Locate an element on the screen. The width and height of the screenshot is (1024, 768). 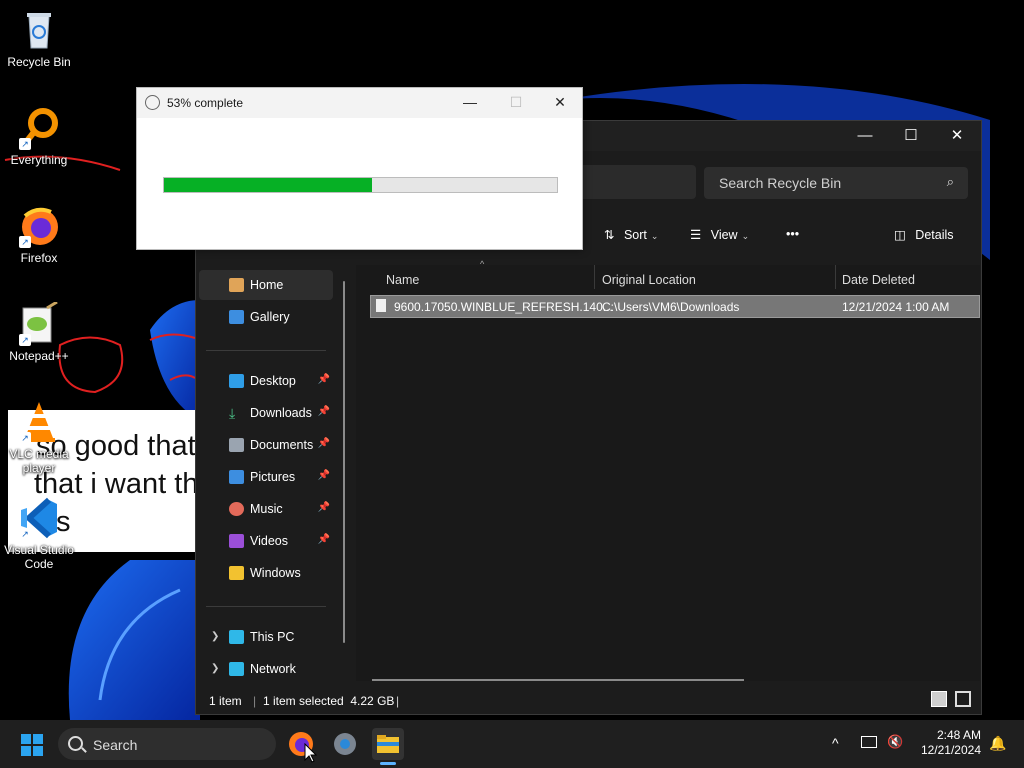
documents-icon is located at coordinates (236, 445).